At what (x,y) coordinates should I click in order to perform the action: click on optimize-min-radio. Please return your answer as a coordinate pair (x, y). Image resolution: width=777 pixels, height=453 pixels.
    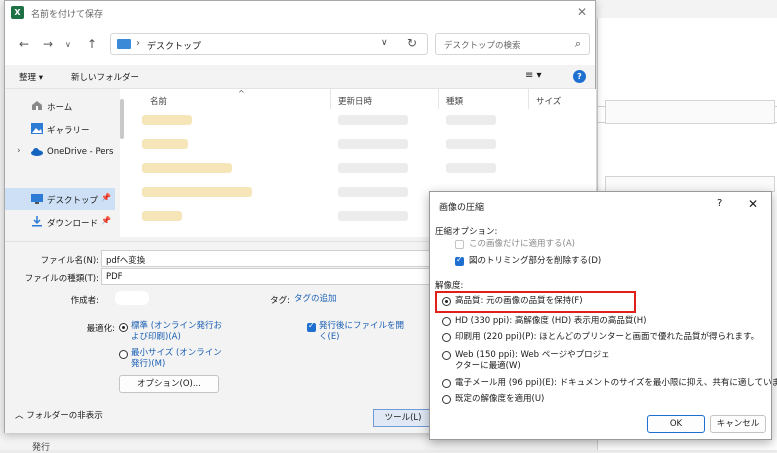
    Looking at the image, I should click on (123, 354).